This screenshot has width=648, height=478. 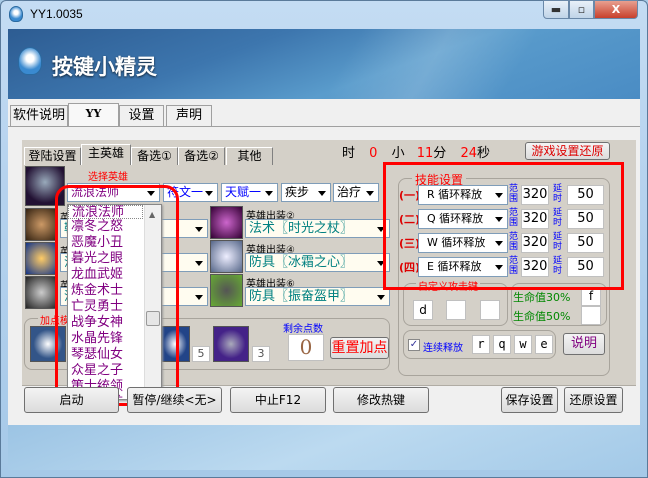 I want to click on timer-minutes: 11, so click(x=425, y=153).